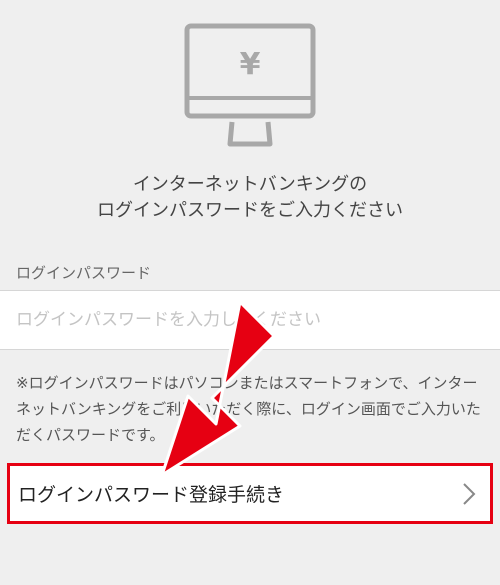 This screenshot has height=585, width=500. What do you see at coordinates (151, 495) in the screenshot?
I see `register-password-label: ログインパスワード登録手続き` at bounding box center [151, 495].